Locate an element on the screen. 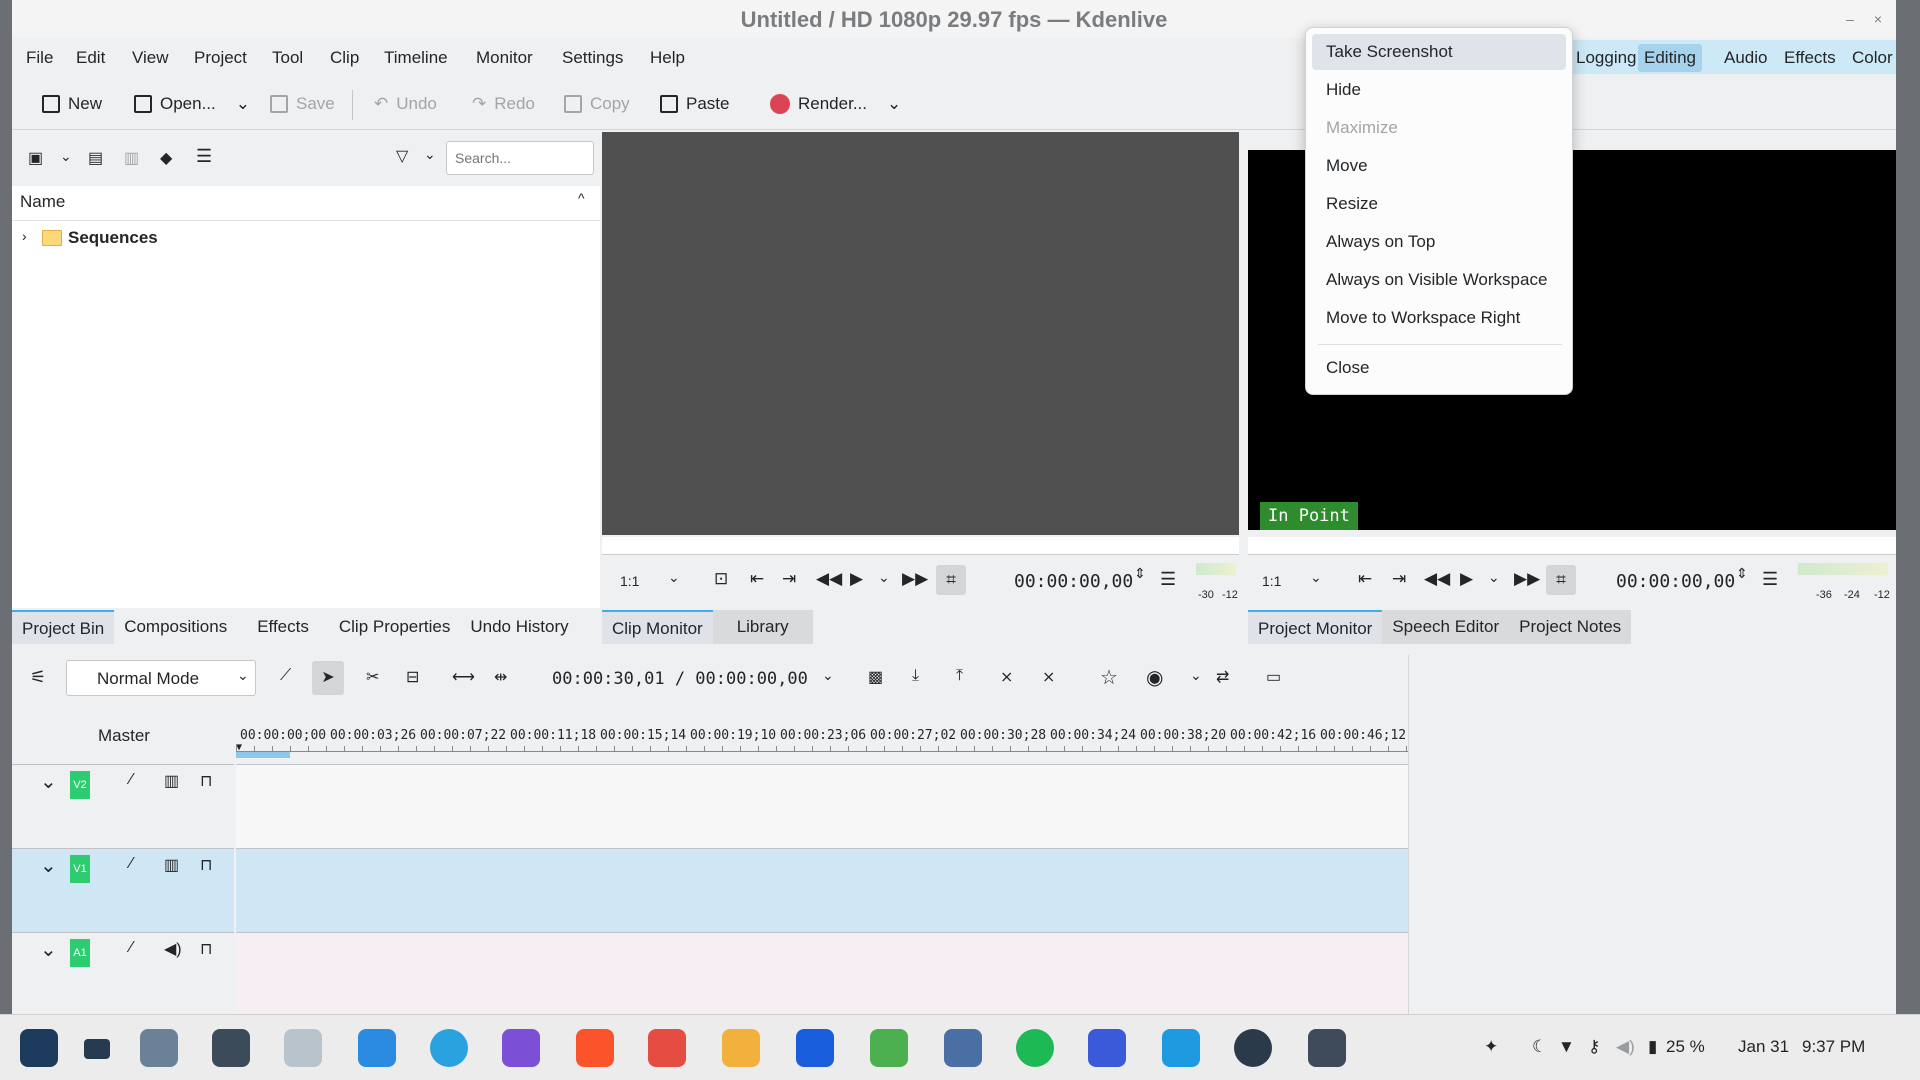 The image size is (1920, 1080). text-editor-icon is located at coordinates (963, 1048).